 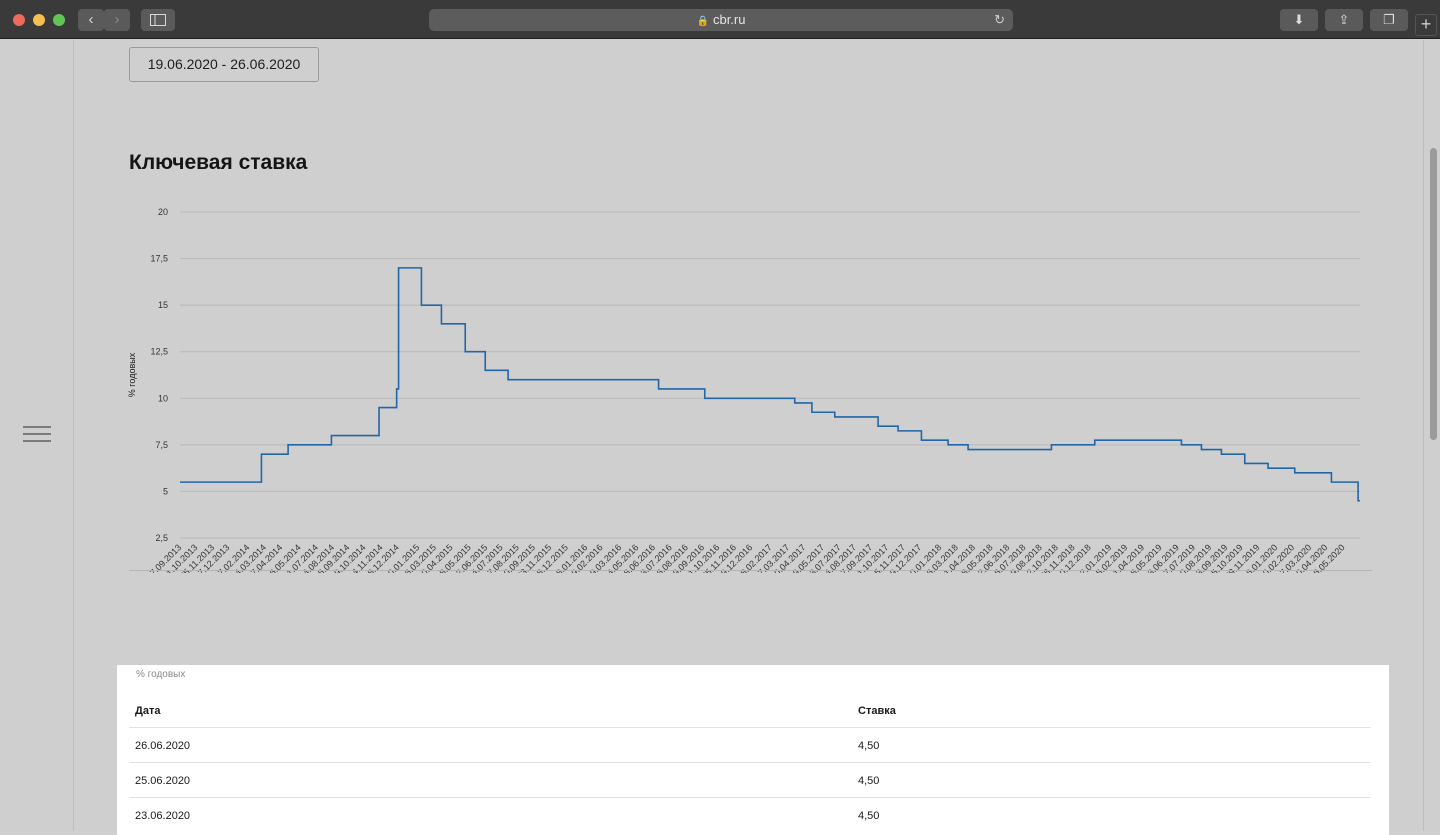 I want to click on divider, so click(x=750, y=570).